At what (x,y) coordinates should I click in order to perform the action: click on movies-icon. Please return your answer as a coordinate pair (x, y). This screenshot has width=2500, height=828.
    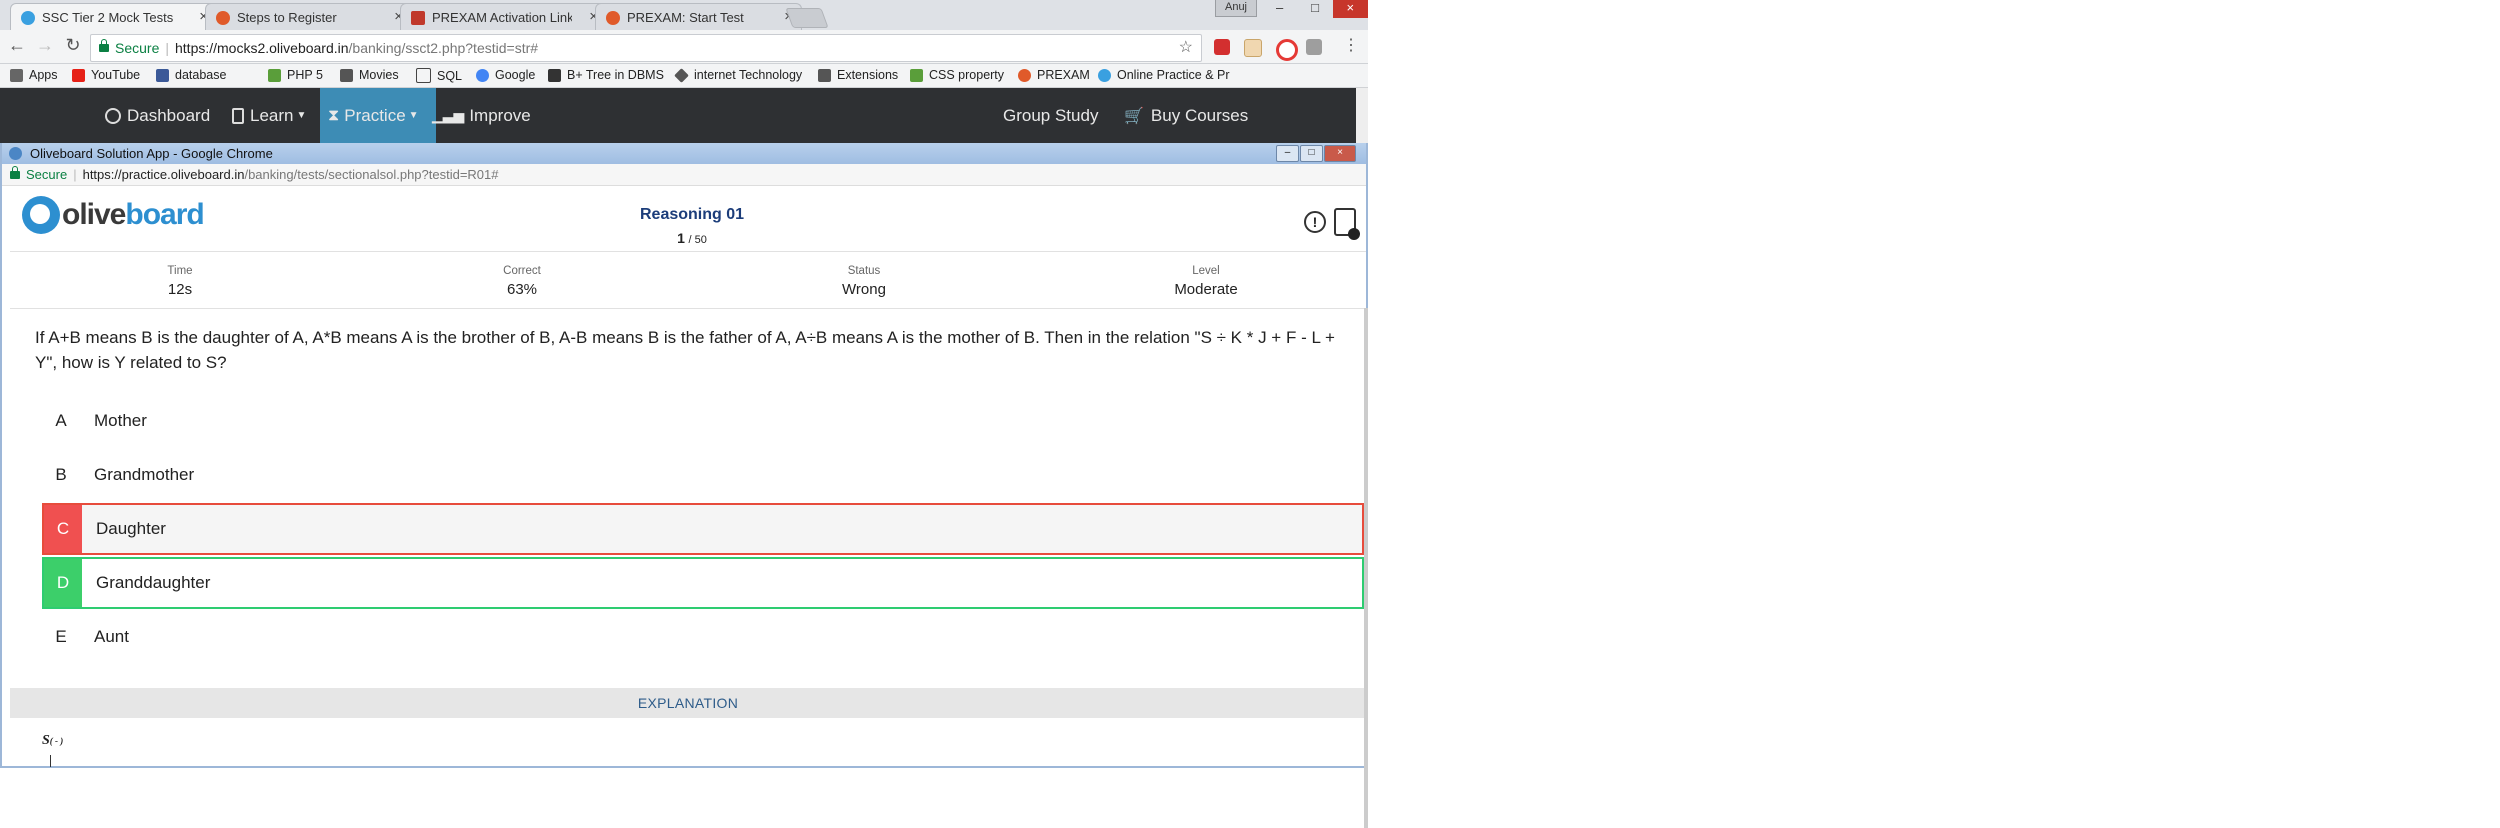
    Looking at the image, I should click on (346, 75).